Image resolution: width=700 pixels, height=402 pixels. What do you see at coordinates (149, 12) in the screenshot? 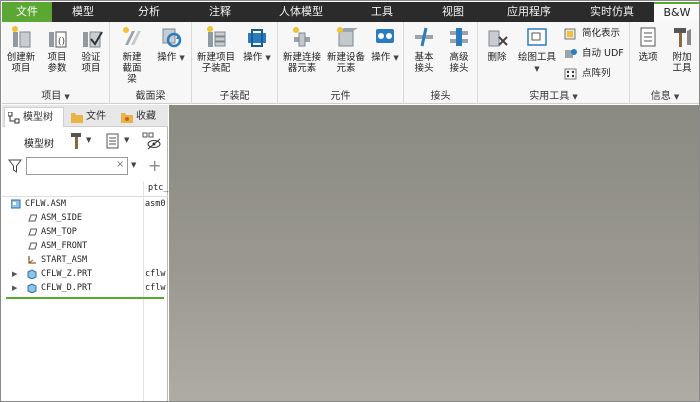
I see `tab-analysis: 分析` at bounding box center [149, 12].